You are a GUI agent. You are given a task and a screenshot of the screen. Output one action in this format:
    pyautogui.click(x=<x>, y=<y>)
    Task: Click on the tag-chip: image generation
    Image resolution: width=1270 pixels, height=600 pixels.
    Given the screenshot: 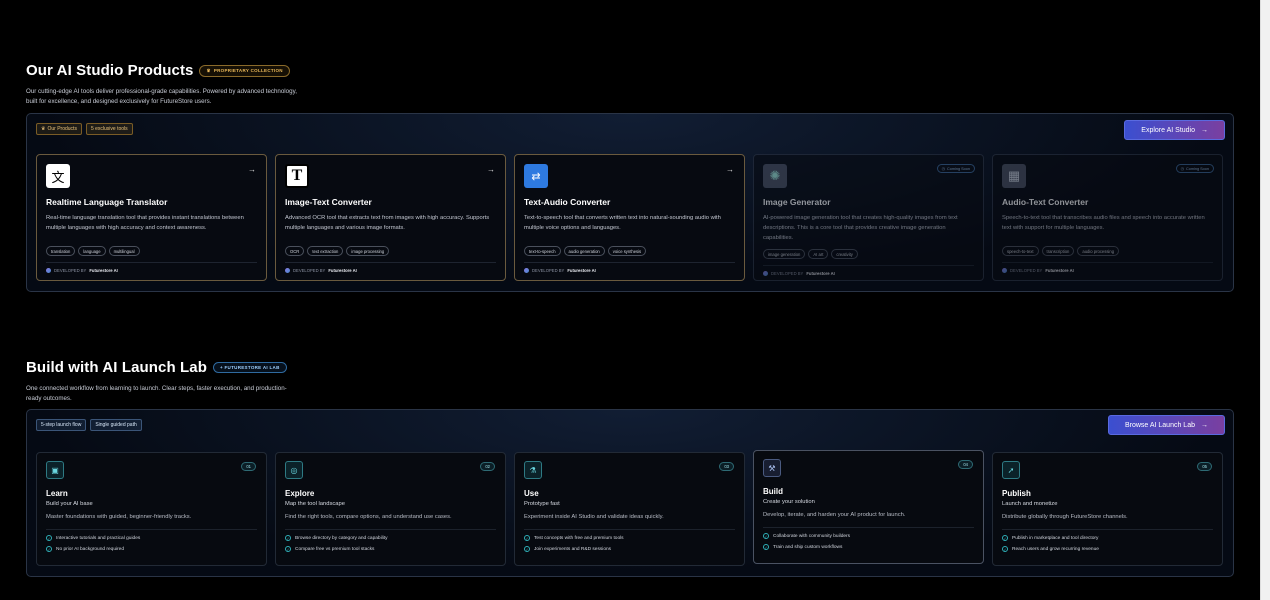 What is the action you would take?
    pyautogui.click(x=784, y=254)
    